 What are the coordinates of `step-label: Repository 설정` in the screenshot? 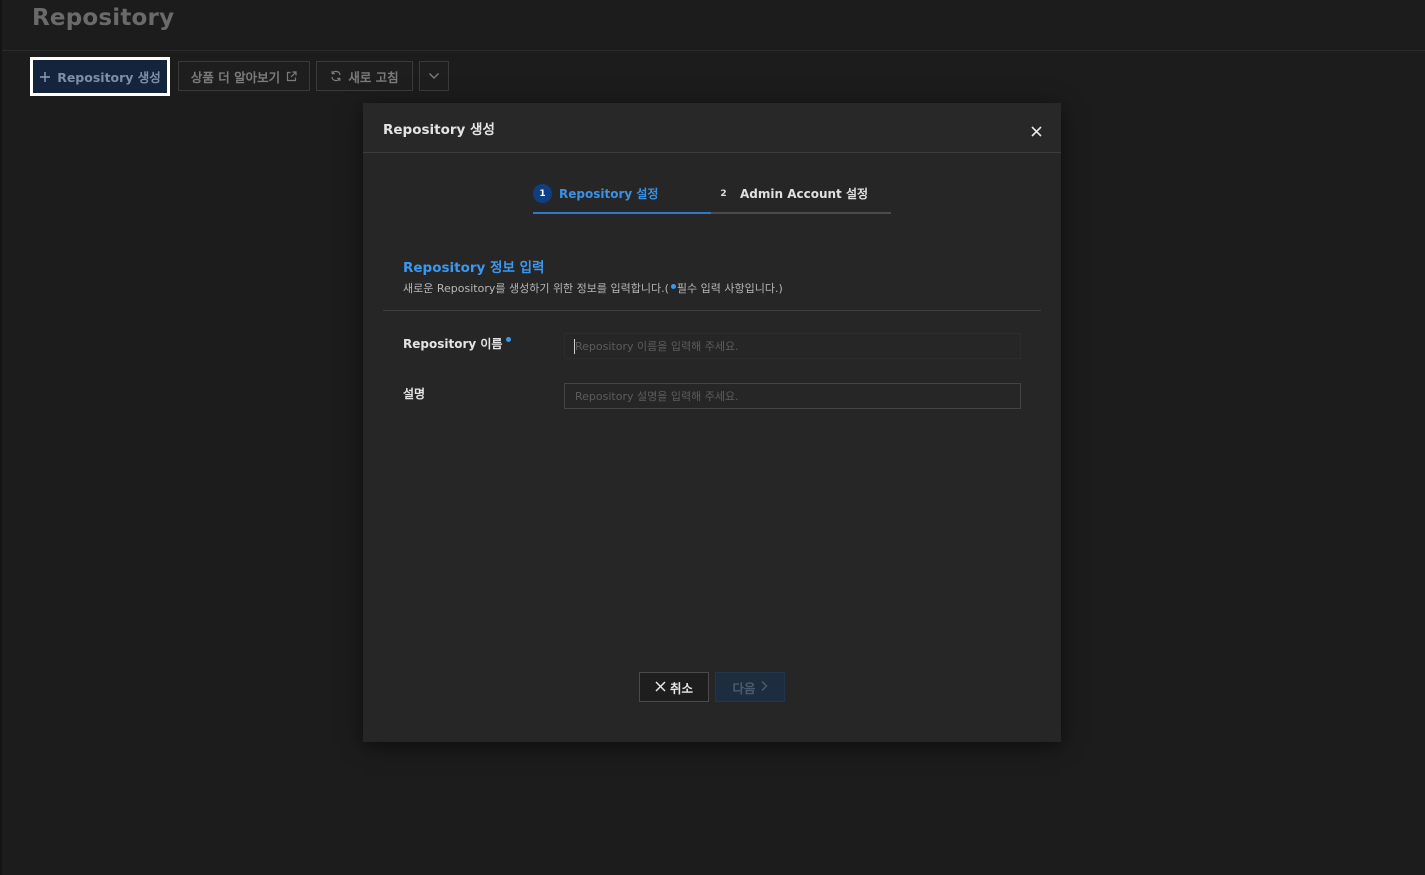 It's located at (609, 194).